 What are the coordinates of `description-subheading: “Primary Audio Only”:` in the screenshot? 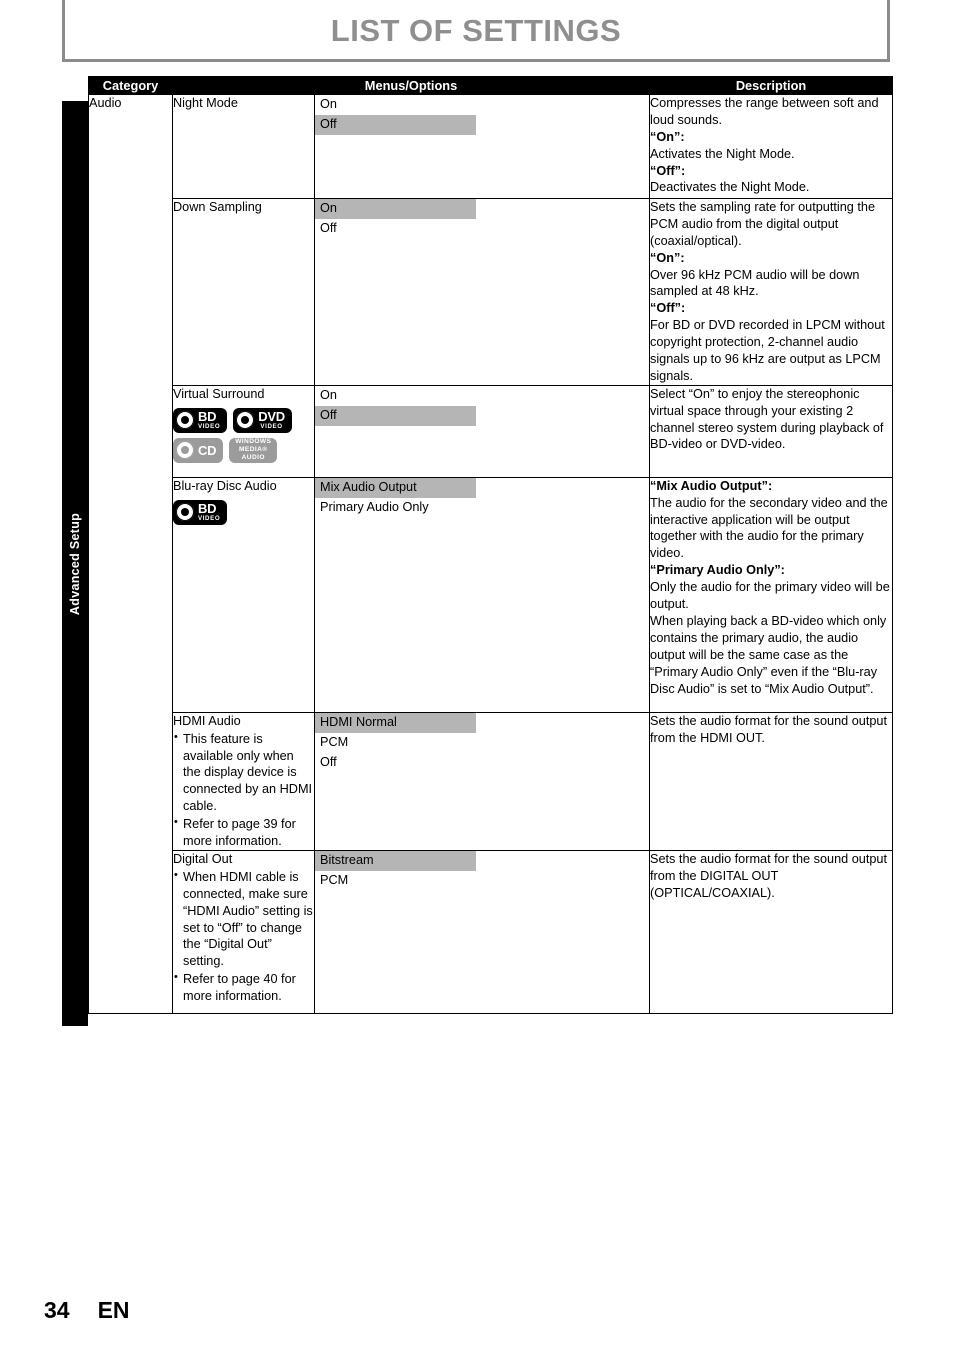 It's located at (717, 570).